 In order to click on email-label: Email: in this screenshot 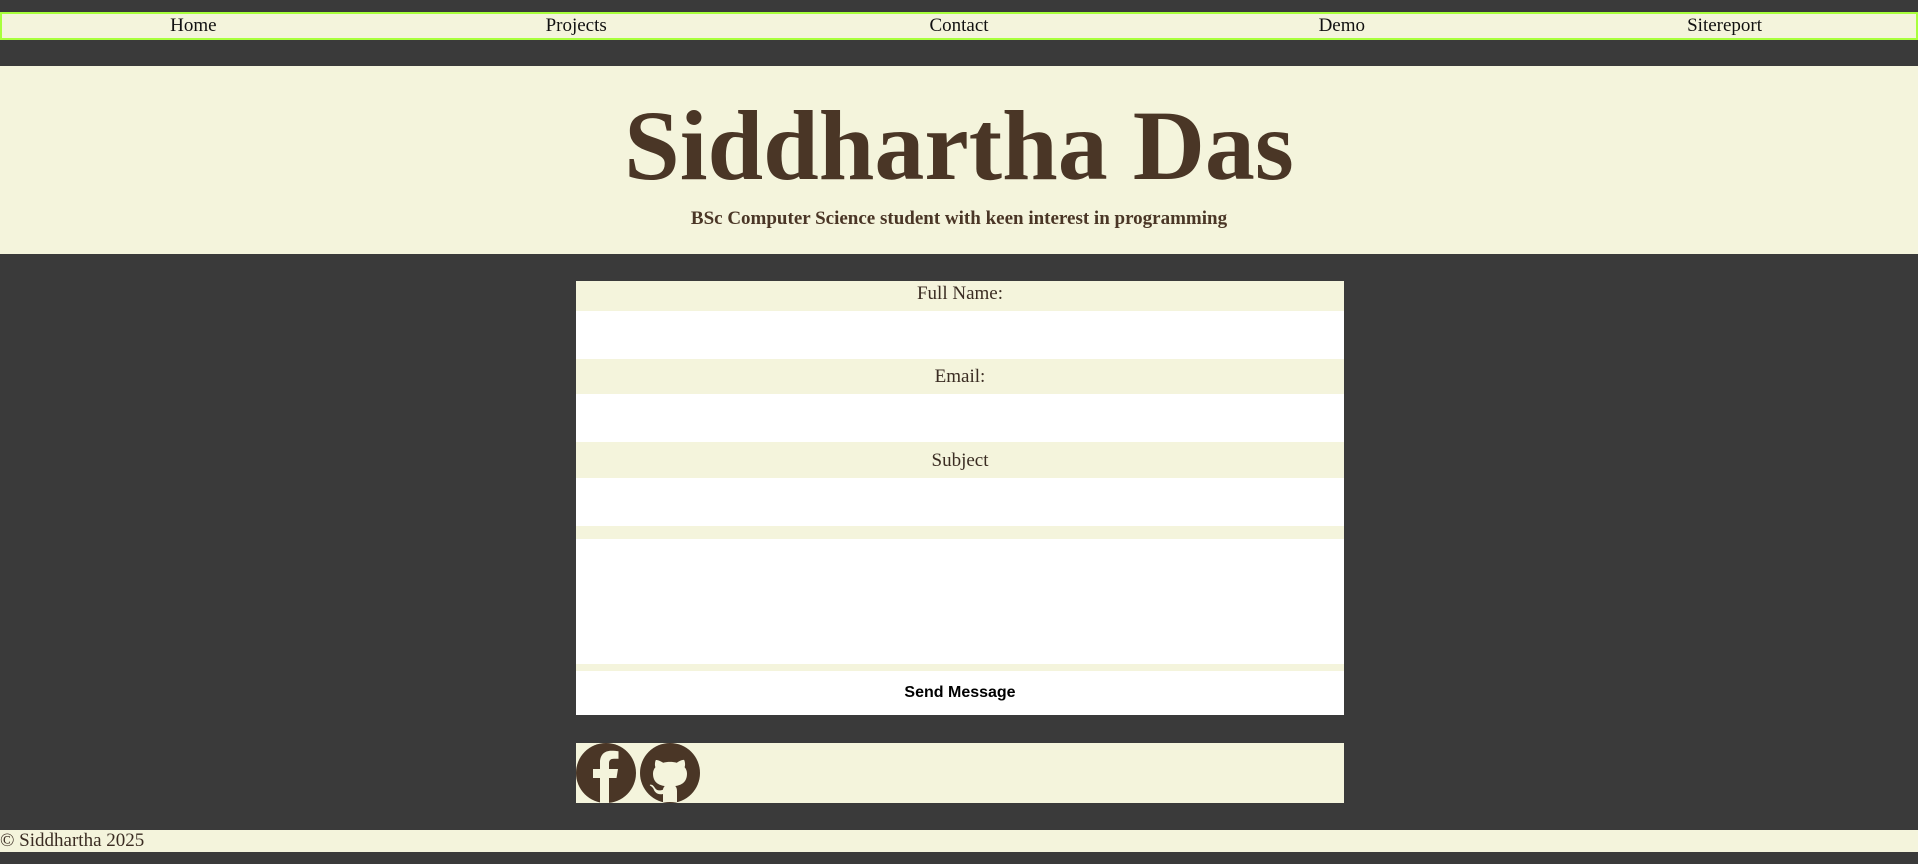, I will do `click(960, 376)`.